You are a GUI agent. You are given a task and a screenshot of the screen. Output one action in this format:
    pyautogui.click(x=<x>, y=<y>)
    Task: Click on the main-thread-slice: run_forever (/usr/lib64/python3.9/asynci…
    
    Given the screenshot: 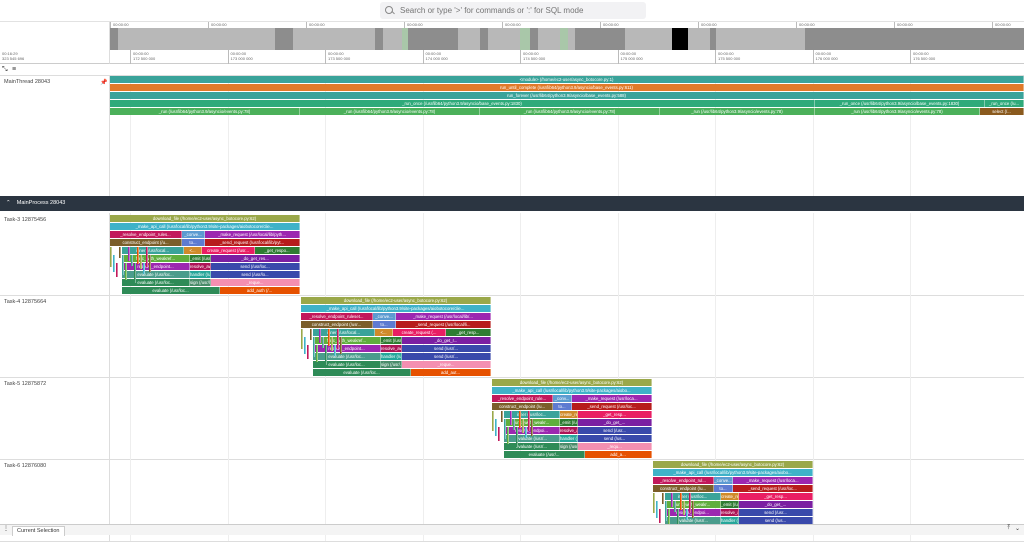 What is the action you would take?
    pyautogui.click(x=567, y=95)
    